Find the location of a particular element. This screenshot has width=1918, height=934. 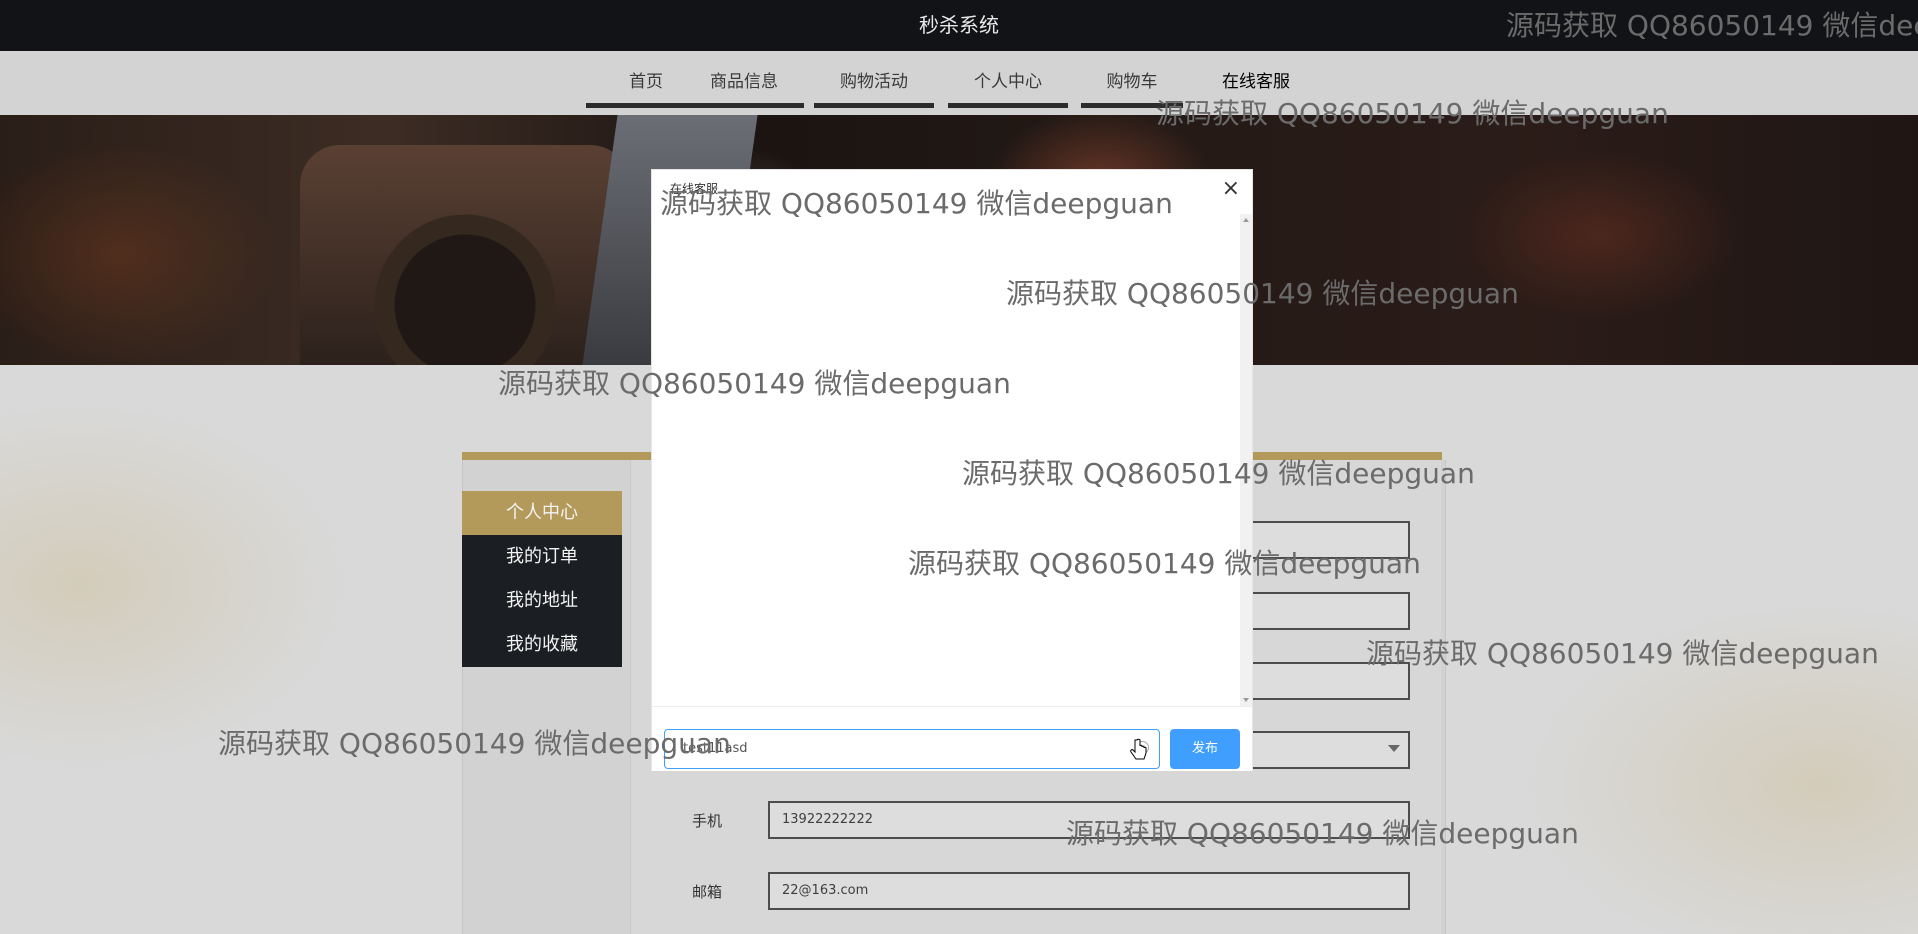

sidebar-item-profile: 个人中心 is located at coordinates (542, 513).